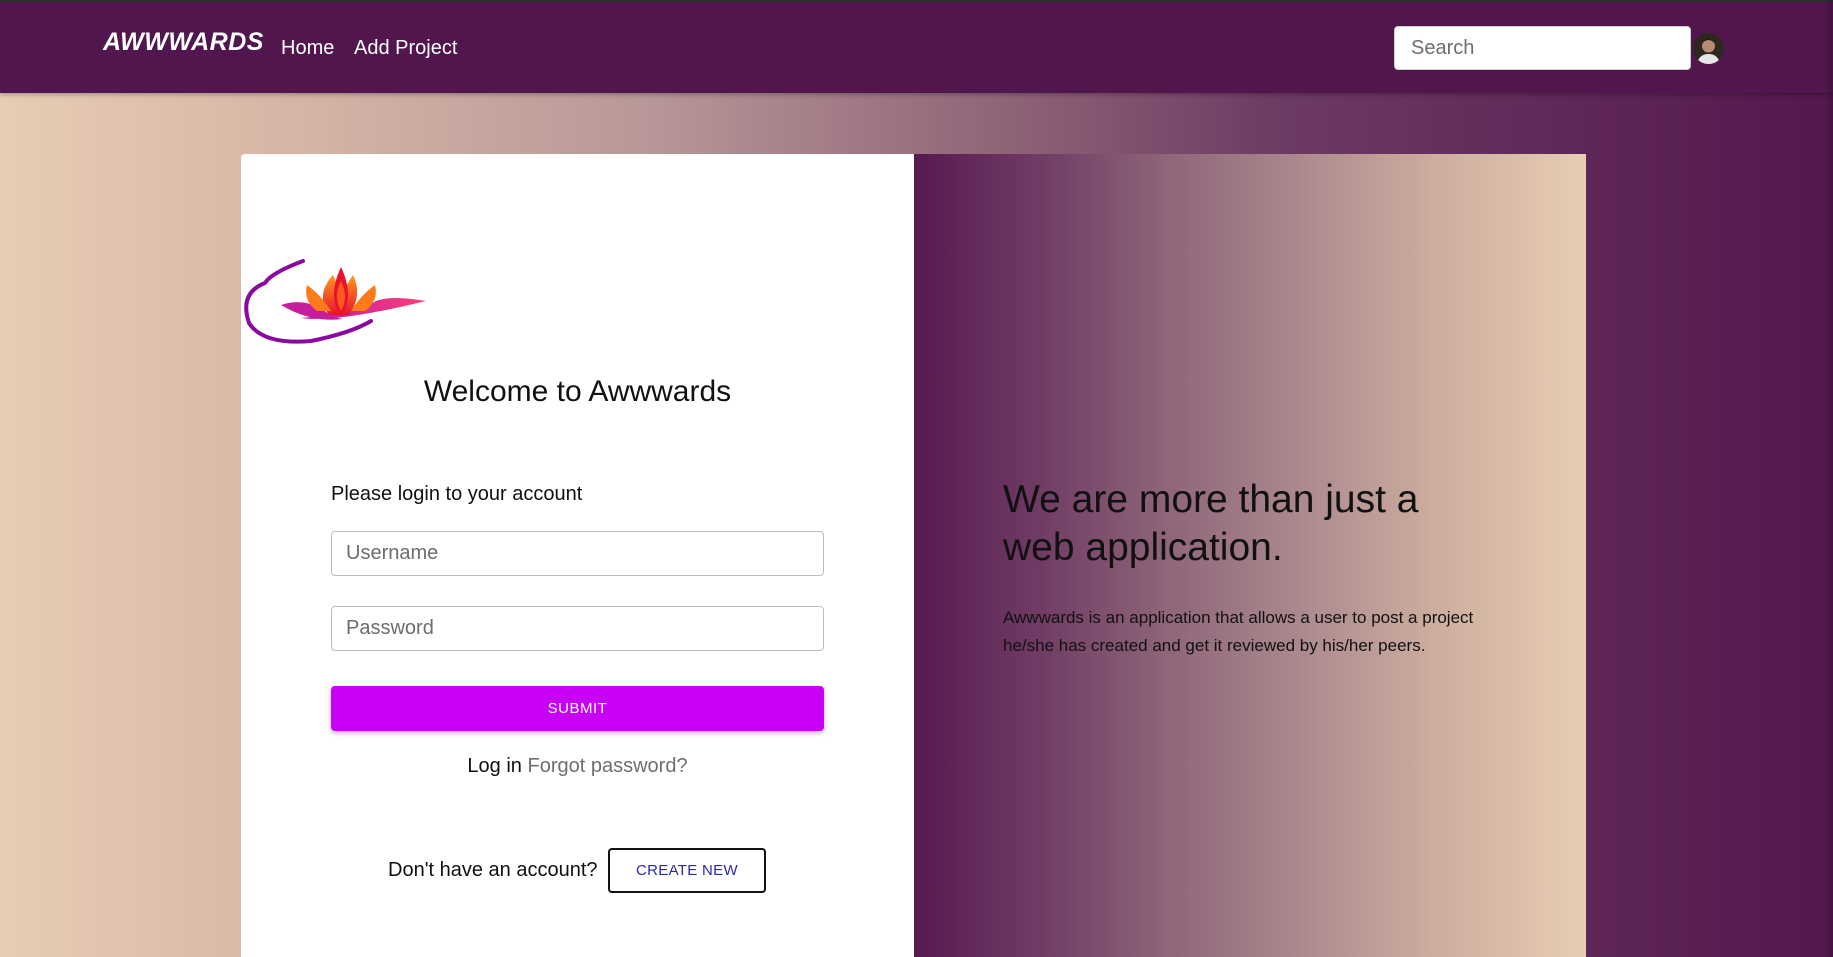  What do you see at coordinates (1830, 478) in the screenshot?
I see `page-scrollbar` at bounding box center [1830, 478].